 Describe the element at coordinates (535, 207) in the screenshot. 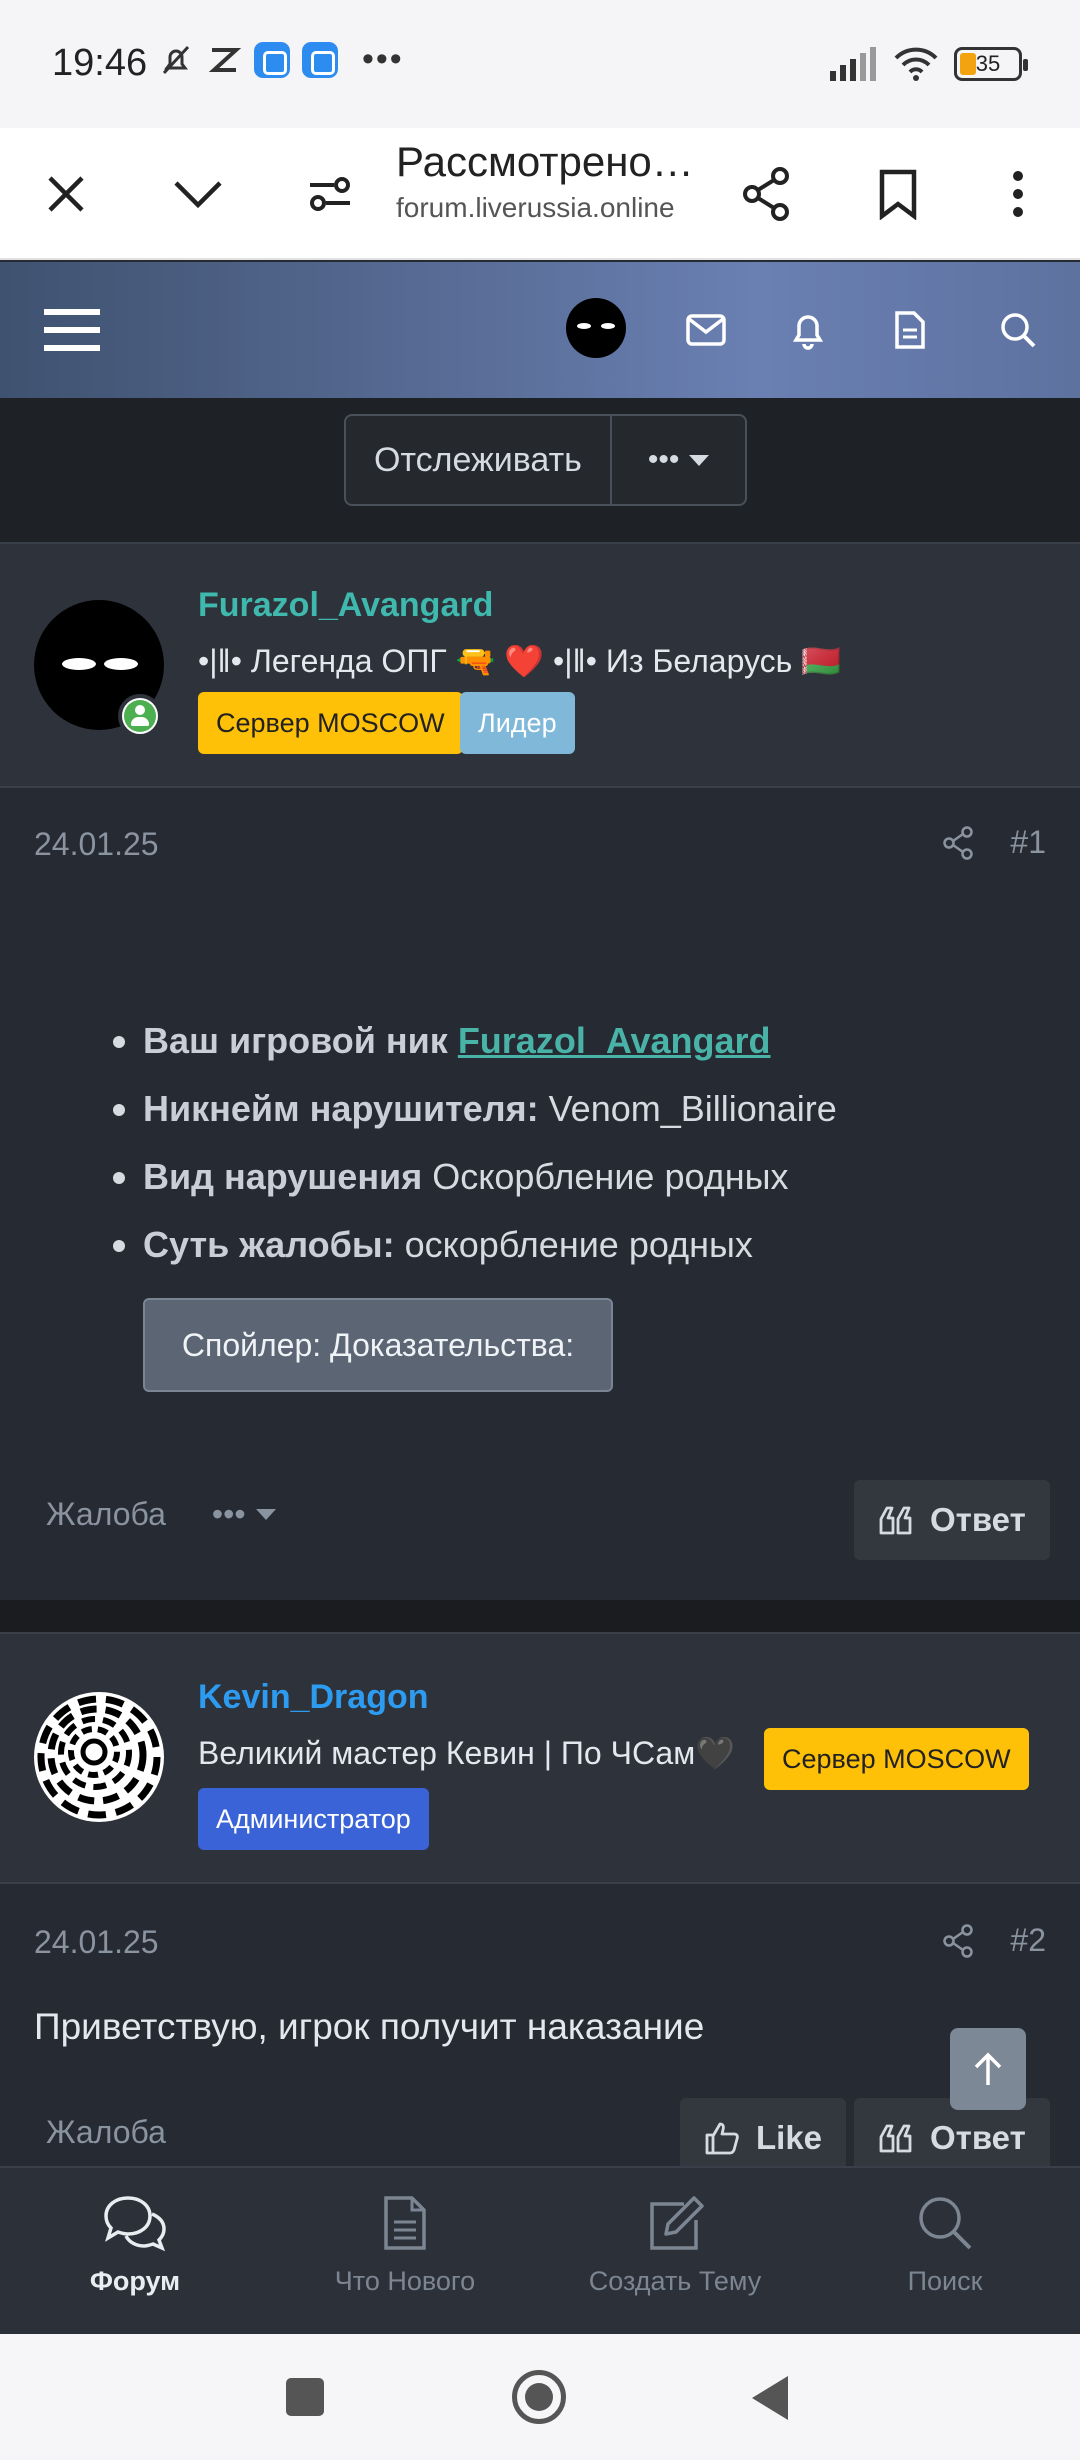

I see `page-url: forum.liverussia.online` at that location.